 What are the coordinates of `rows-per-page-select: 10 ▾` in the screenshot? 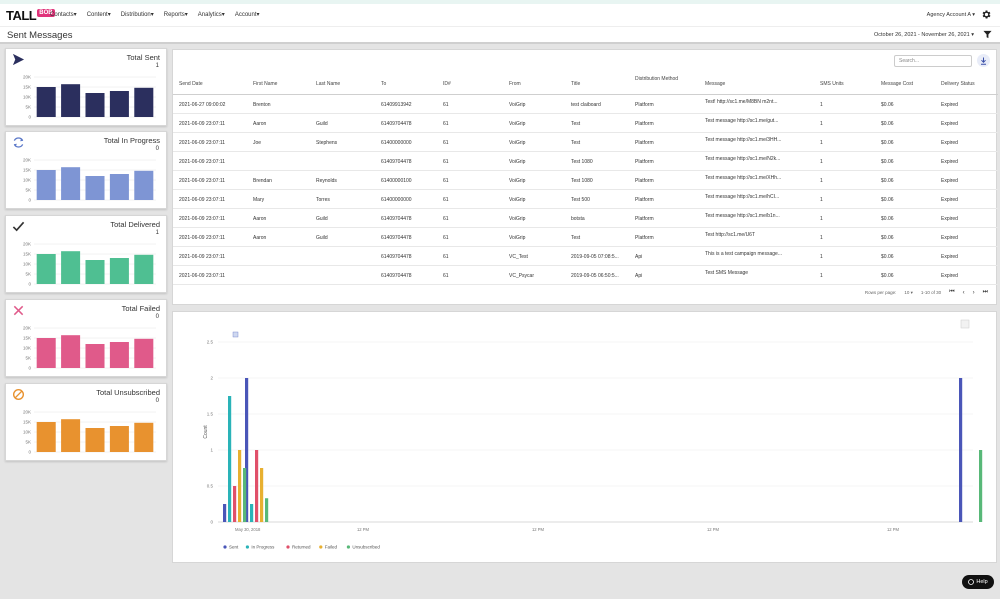 It's located at (908, 293).